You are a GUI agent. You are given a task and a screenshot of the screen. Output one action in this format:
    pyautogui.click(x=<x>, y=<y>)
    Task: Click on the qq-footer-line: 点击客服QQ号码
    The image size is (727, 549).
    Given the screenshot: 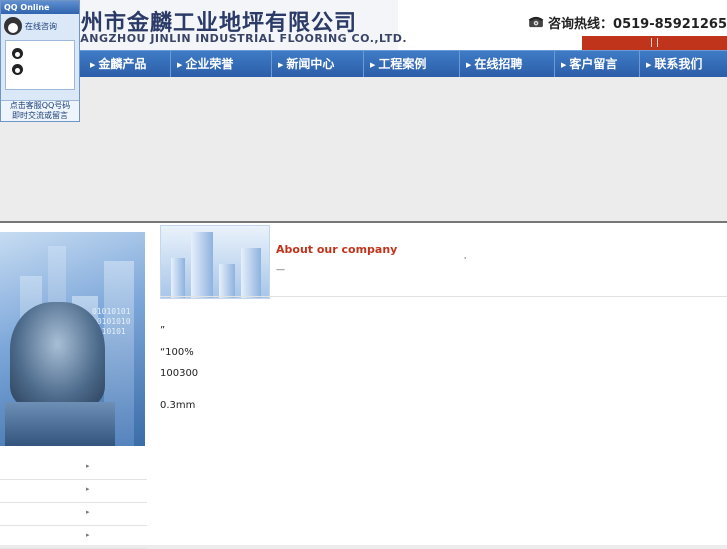 What is the action you would take?
    pyautogui.click(x=40, y=105)
    